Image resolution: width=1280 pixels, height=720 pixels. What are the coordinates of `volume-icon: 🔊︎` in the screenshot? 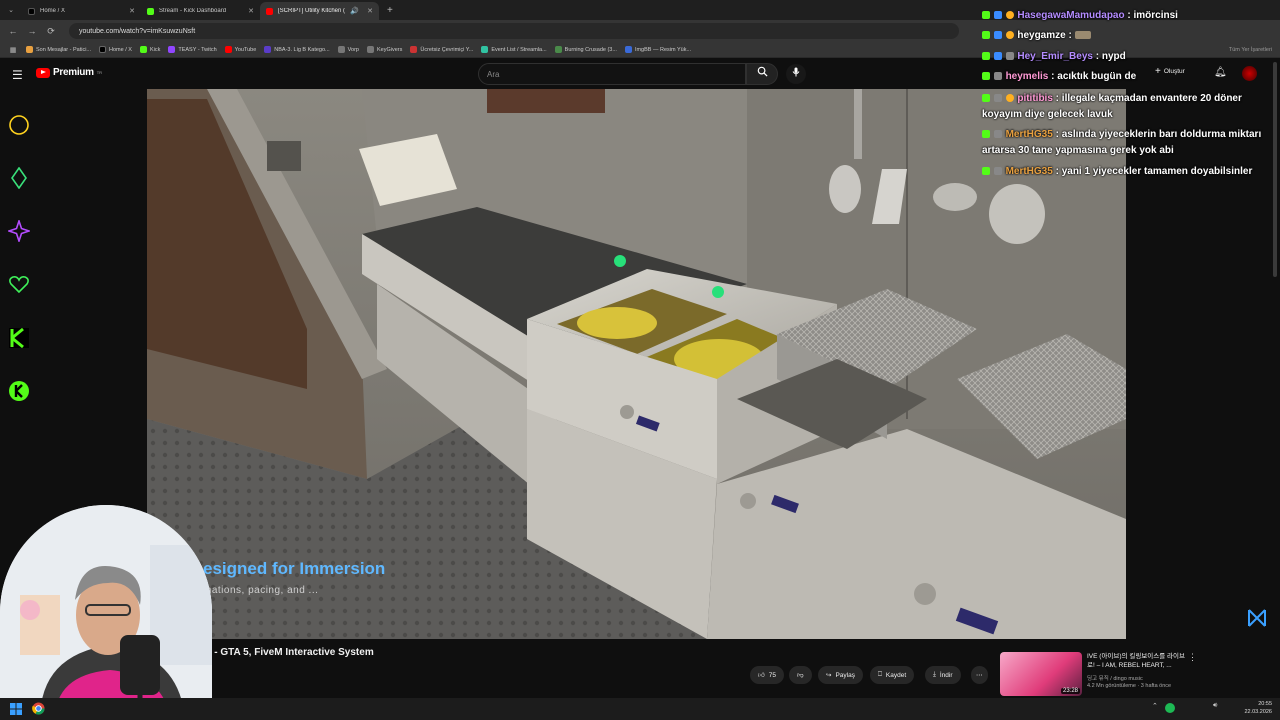 It's located at (1215, 706).